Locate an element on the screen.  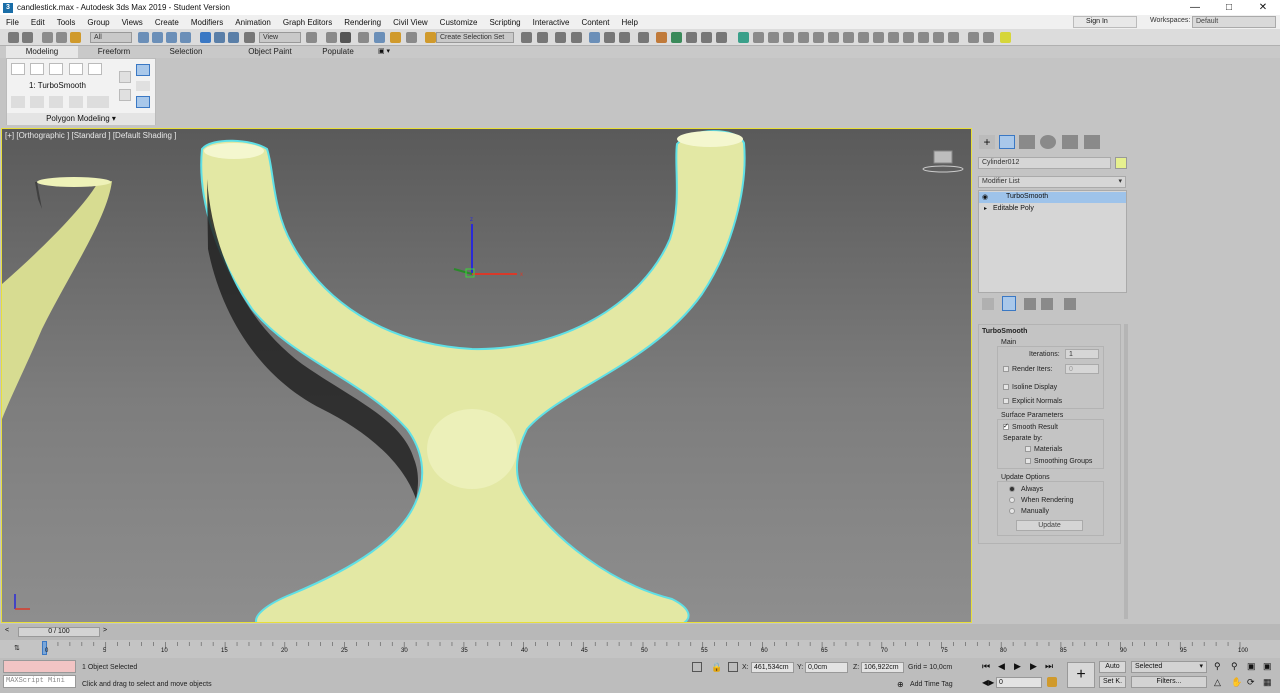
zoom-icon: ⚲ is located at coordinates (1217, 666).